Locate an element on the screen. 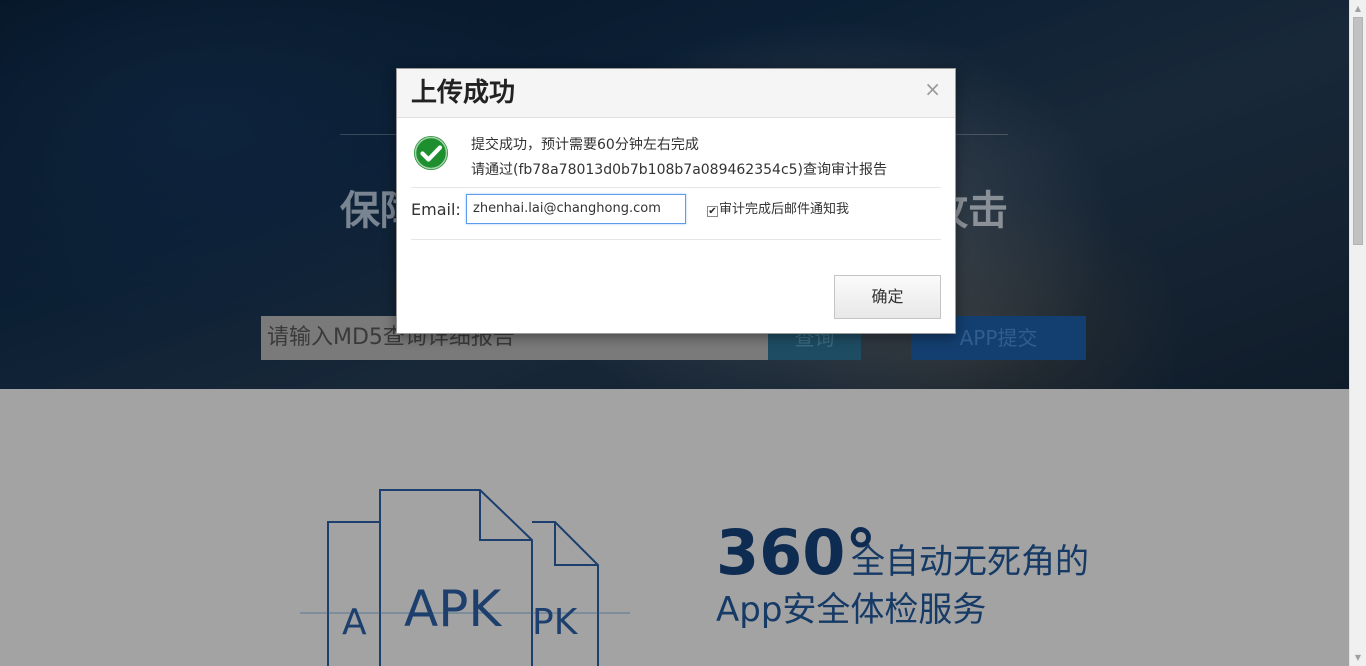 The width and height of the screenshot is (1366, 666). feature-line2: App安全体检服务 is located at coordinates (851, 610).